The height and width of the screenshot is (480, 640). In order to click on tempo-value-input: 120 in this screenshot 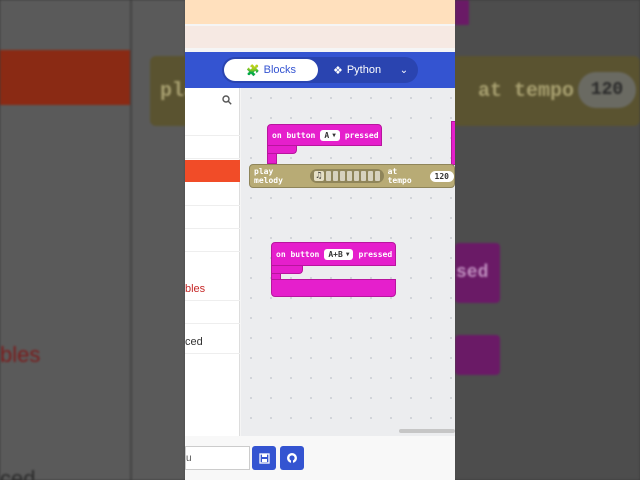, I will do `click(441, 176)`.